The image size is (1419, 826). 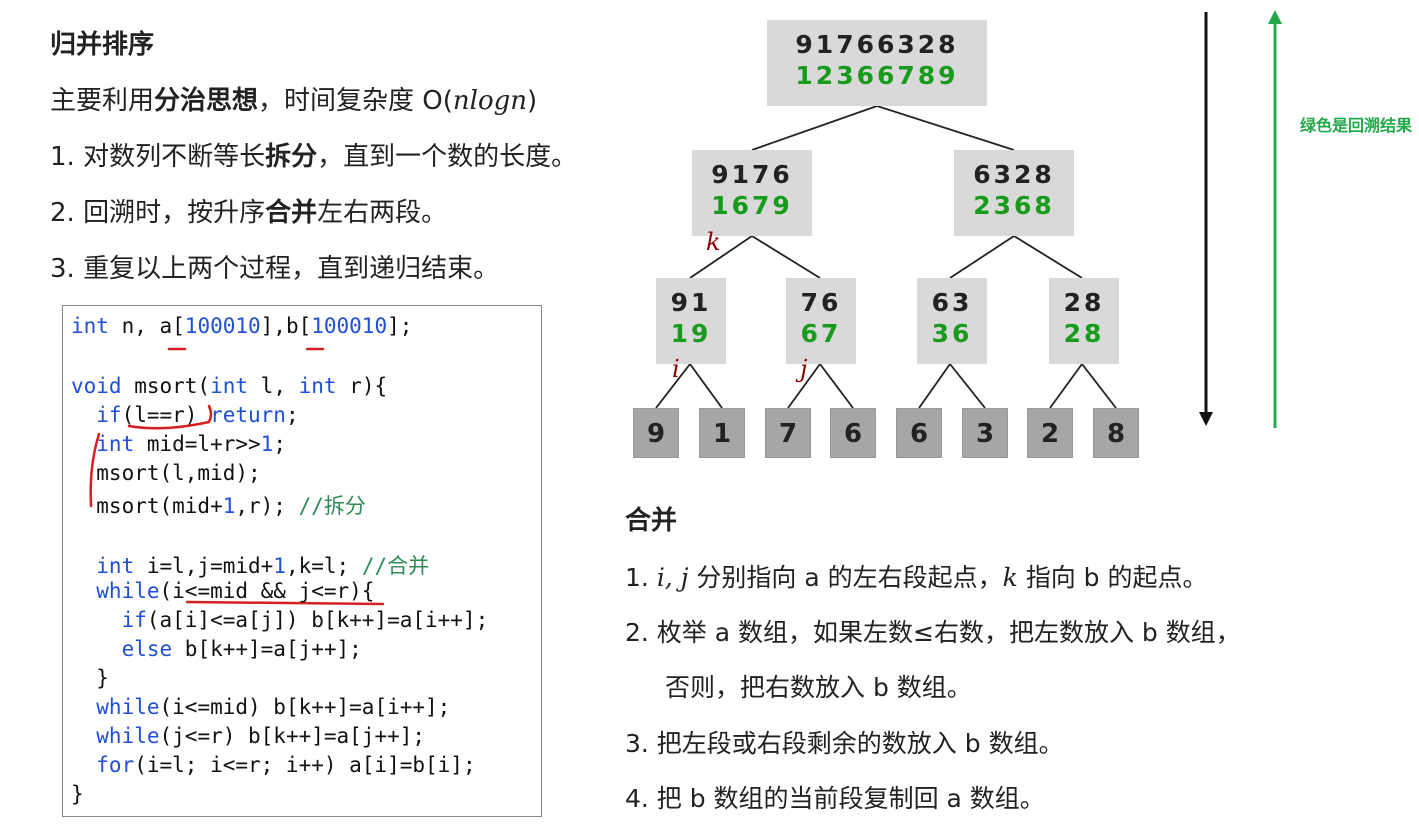 What do you see at coordinates (933, 632) in the screenshot?
I see `merge-step-2: 2. 枚举 a 数组，如果左数≤右数，把左数放入 b 数组，` at bounding box center [933, 632].